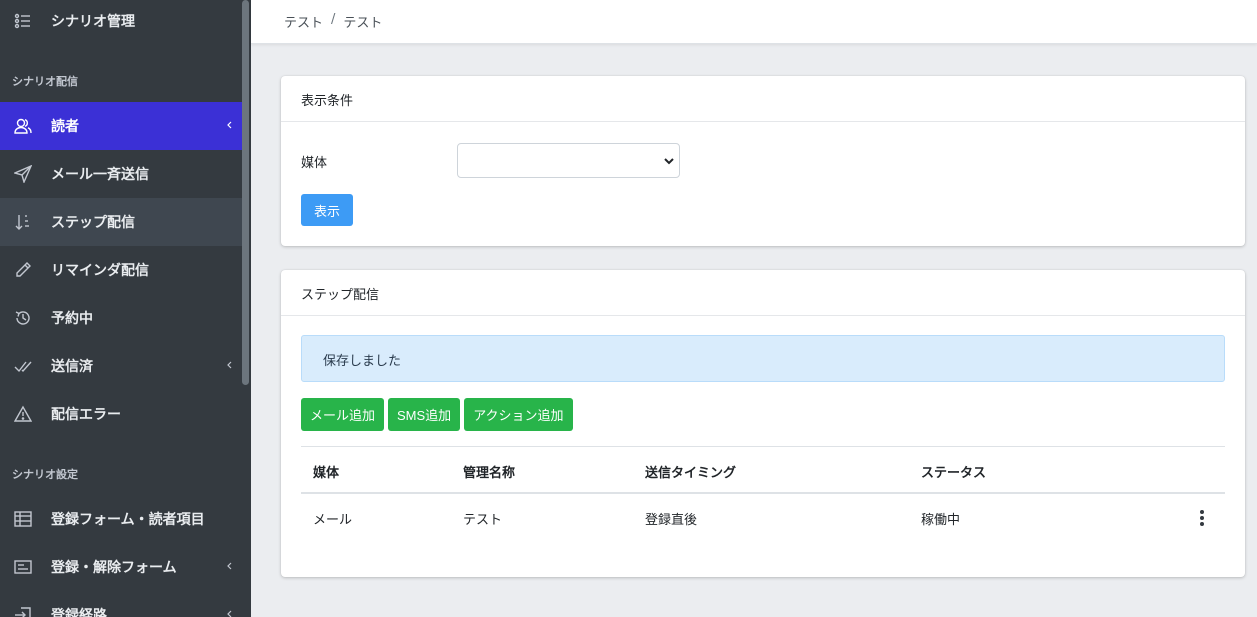  I want to click on sidebar-item-step-delivery: ステップ配信, so click(121, 222).